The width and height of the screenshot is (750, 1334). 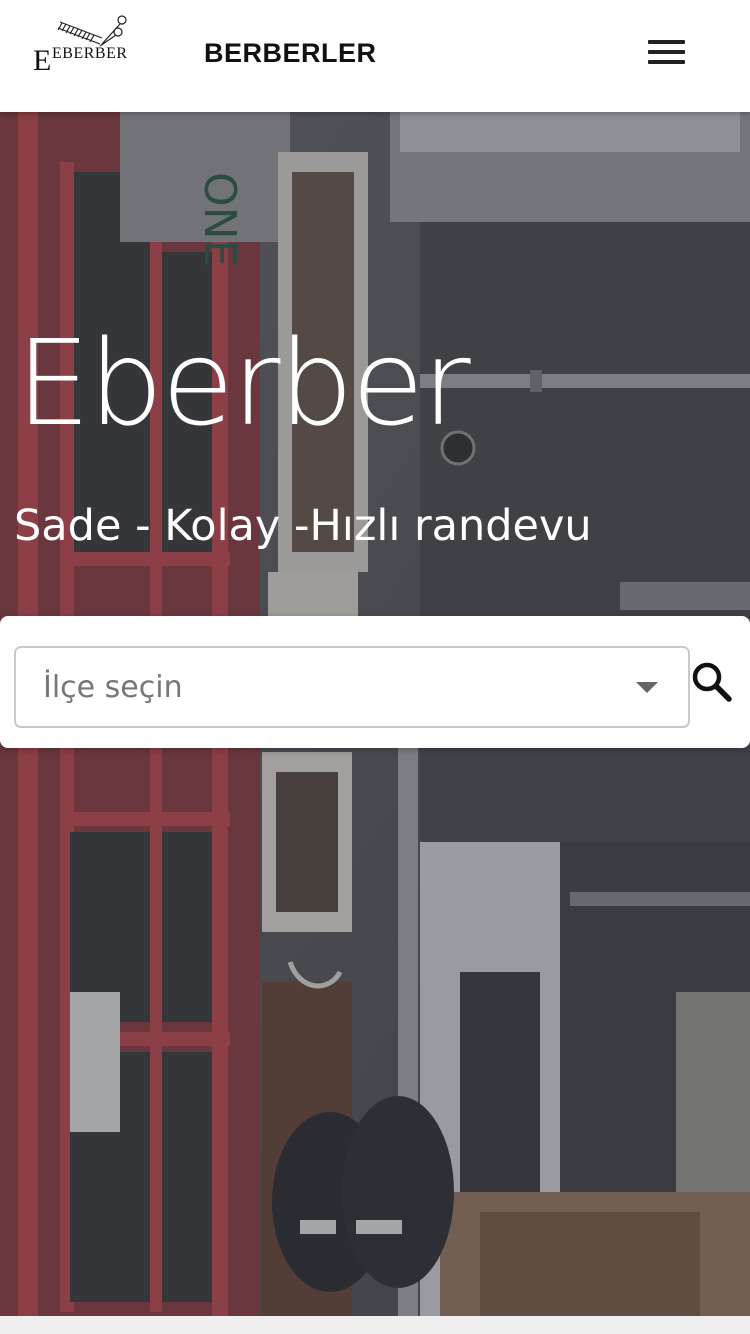 I want to click on top-app-bar: E EBERBER BERBERLER, so click(x=375, y=56).